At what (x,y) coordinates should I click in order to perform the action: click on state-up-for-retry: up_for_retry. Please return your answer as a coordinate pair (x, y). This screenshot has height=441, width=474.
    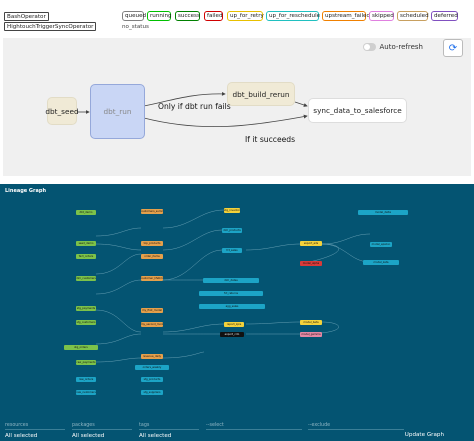
    Looking at the image, I should click on (245, 16).